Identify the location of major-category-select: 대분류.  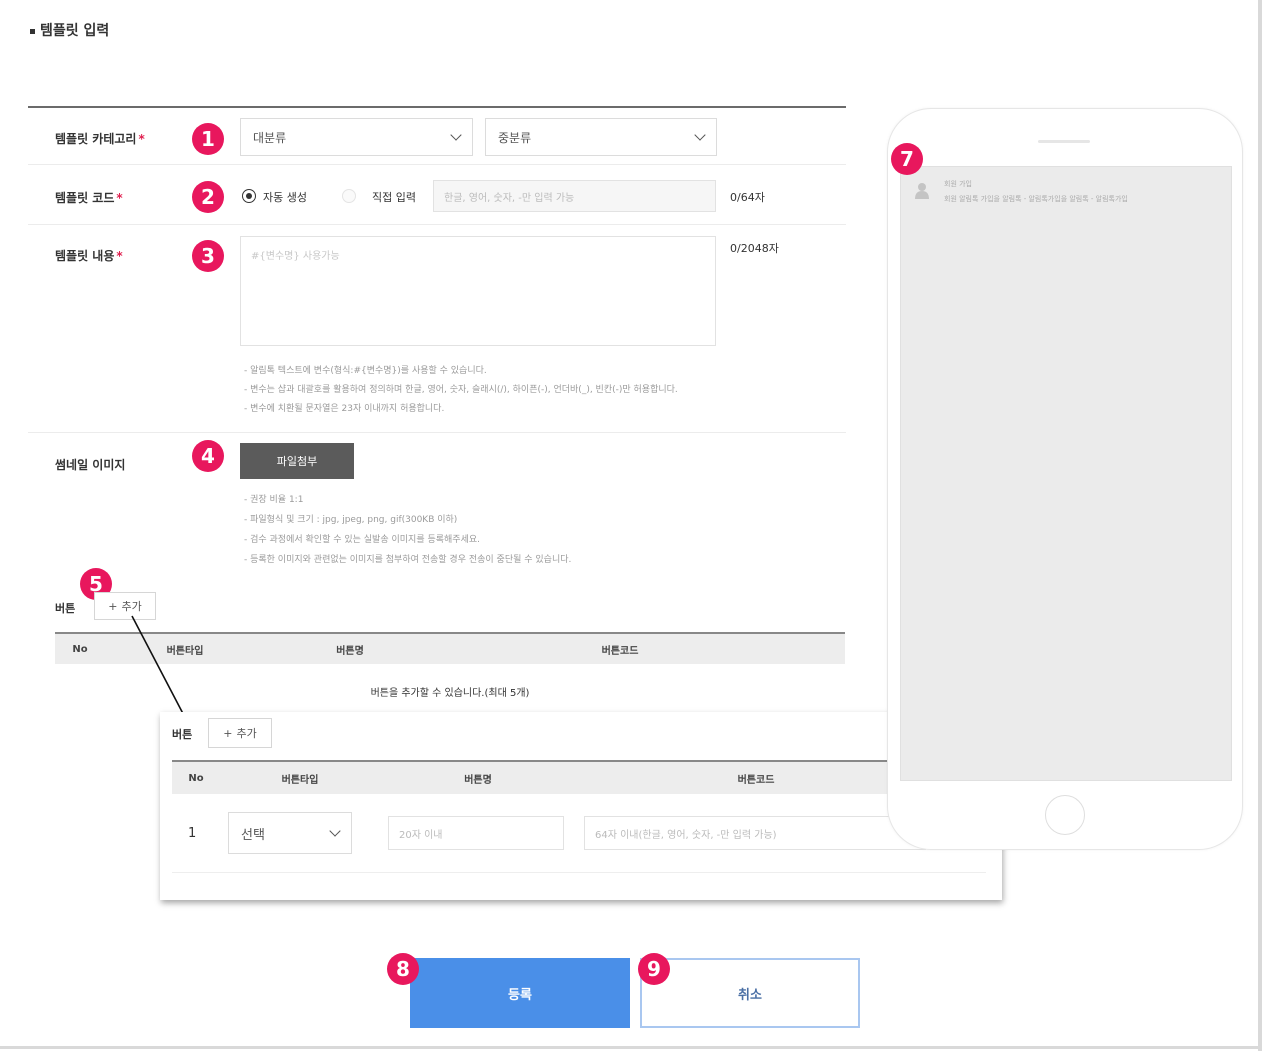
(356, 137).